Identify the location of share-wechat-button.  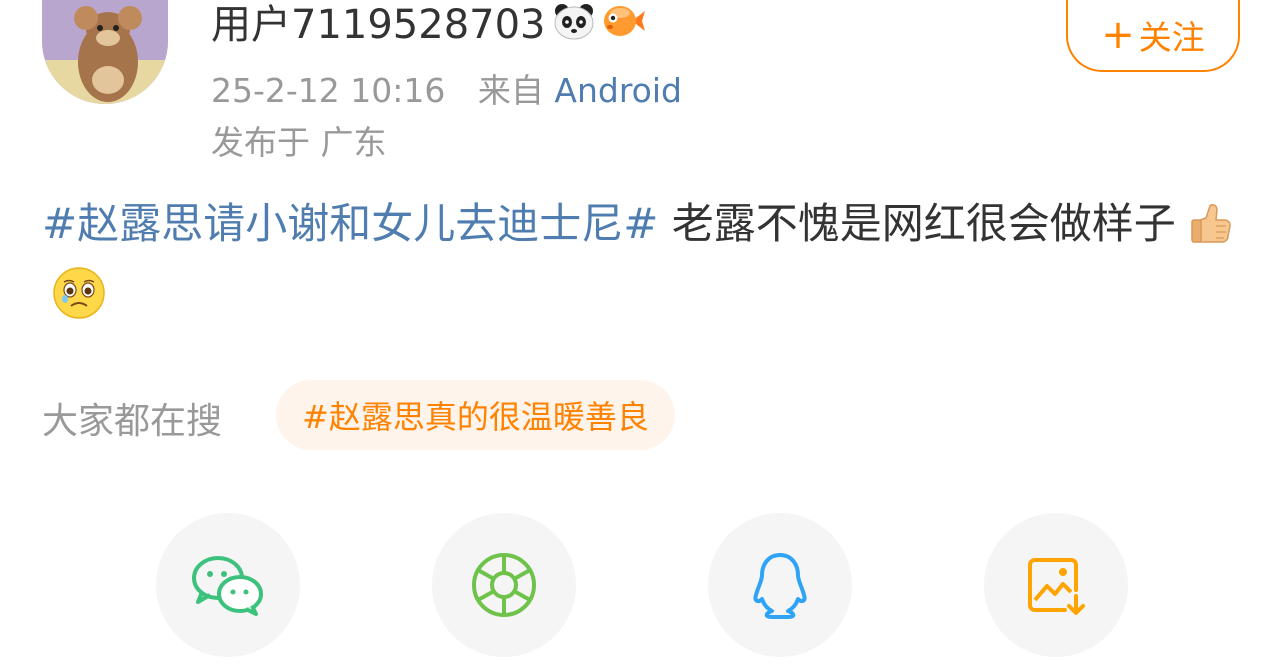
(228, 585).